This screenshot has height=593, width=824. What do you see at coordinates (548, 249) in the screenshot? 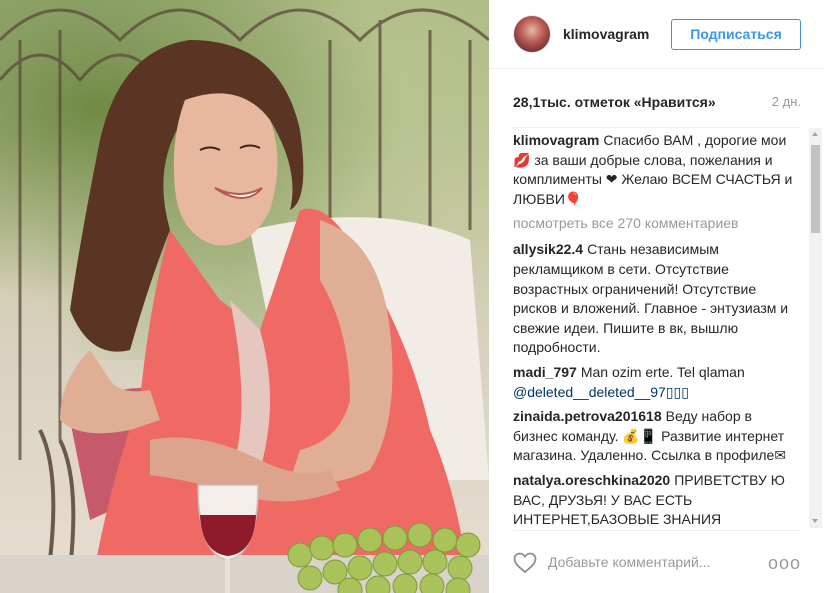
I see `comment-username: allysik22.4` at bounding box center [548, 249].